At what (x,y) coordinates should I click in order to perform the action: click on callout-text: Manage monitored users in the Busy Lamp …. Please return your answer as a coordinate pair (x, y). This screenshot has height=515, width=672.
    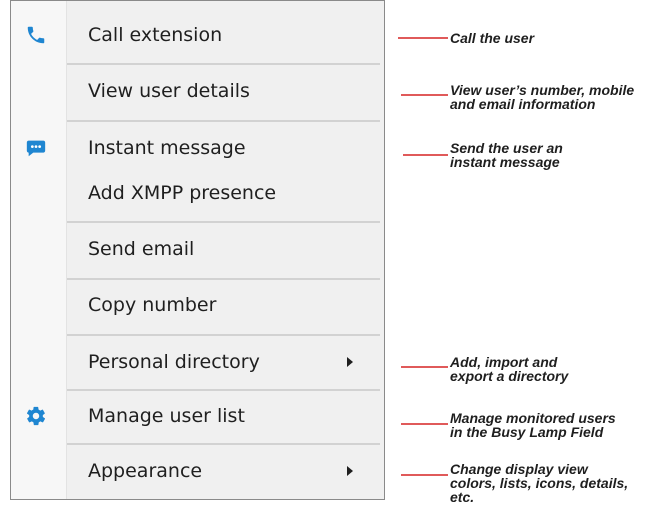
    Looking at the image, I should click on (533, 425).